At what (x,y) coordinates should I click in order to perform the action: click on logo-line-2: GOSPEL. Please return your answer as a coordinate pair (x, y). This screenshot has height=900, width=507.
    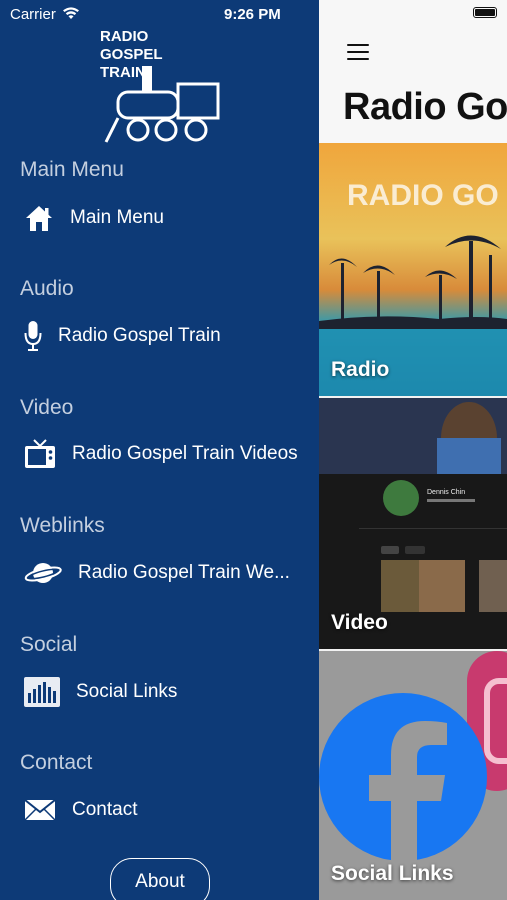
    Looking at the image, I should click on (131, 54).